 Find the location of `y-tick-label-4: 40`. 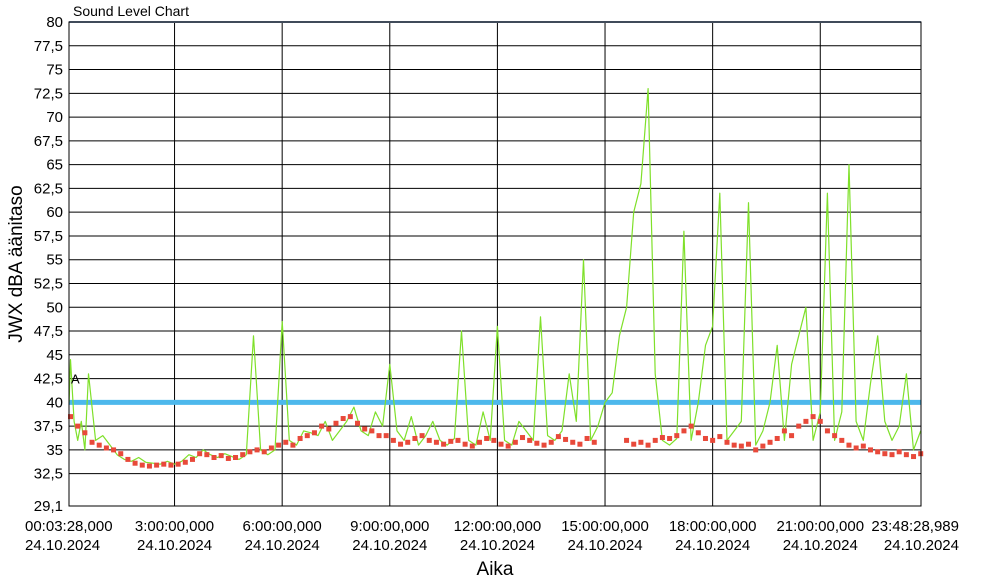

y-tick-label-4: 40 is located at coordinates (54, 402).